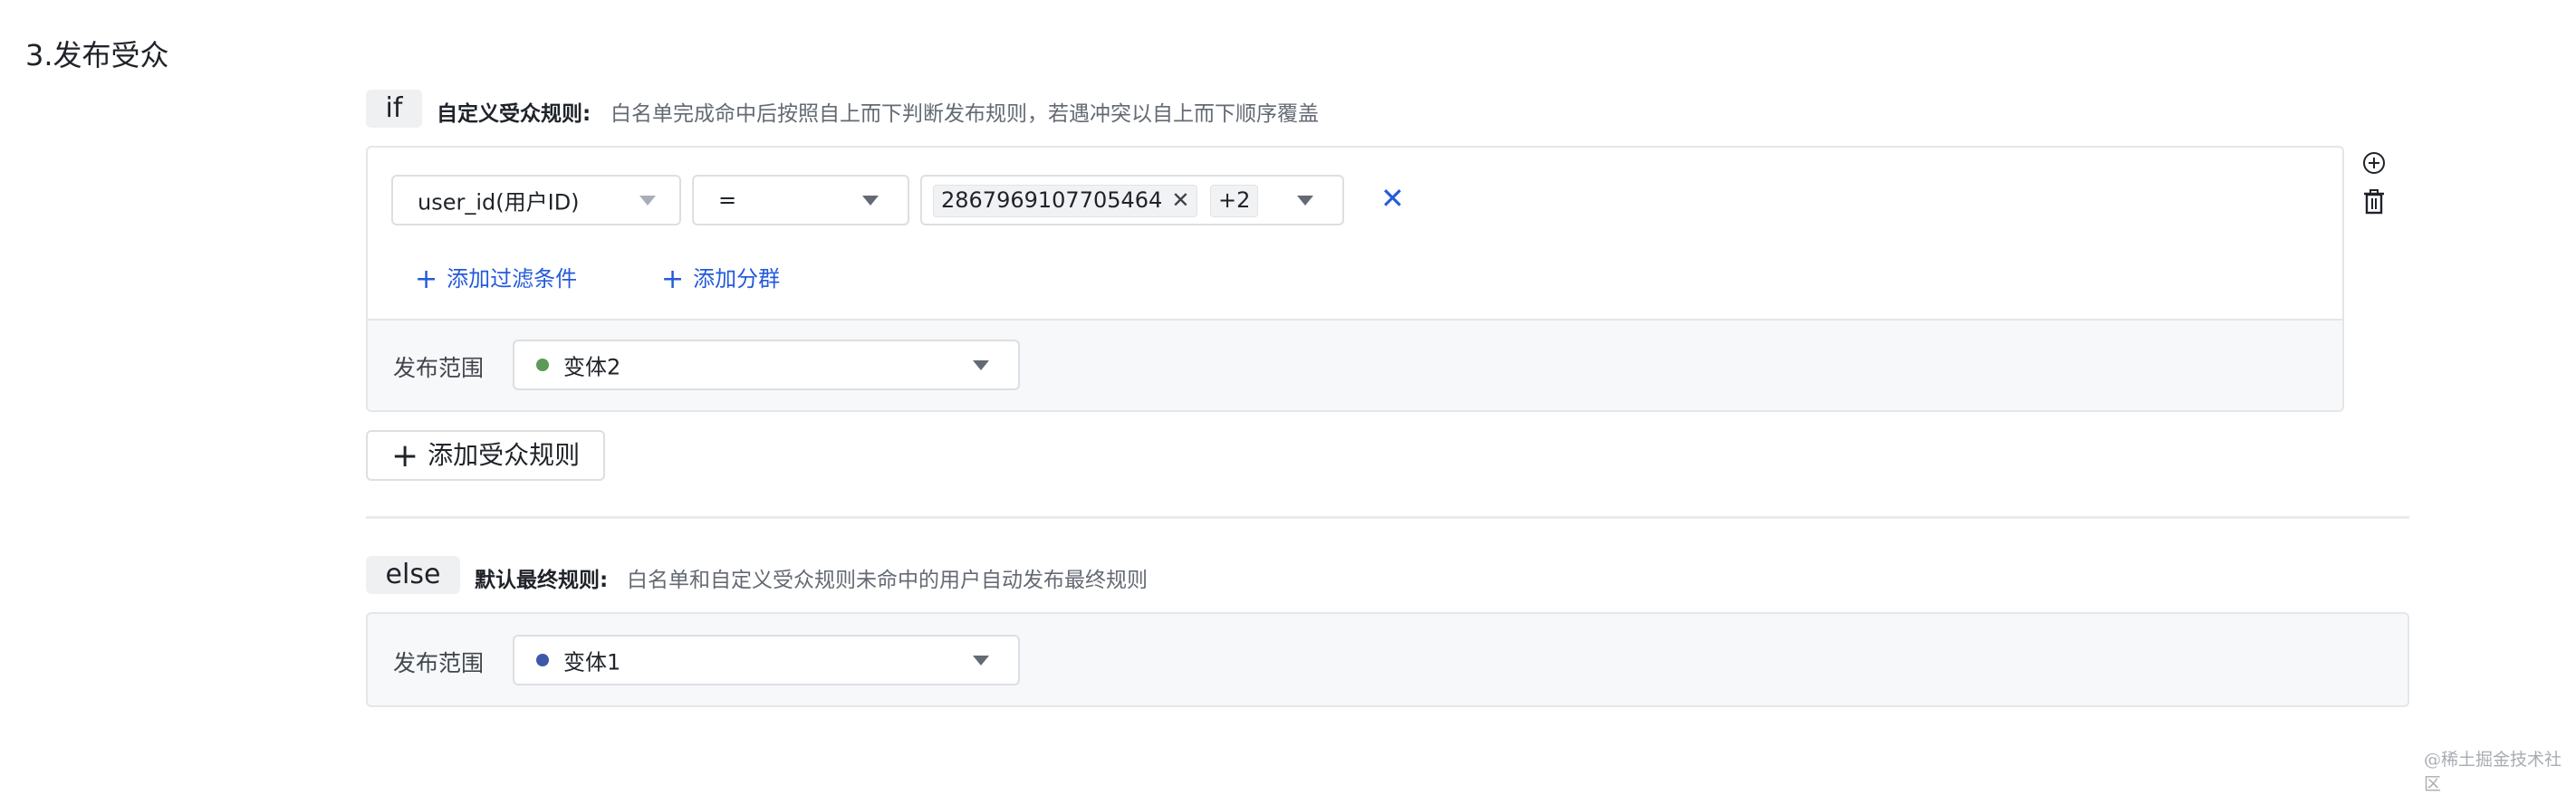 The height and width of the screenshot is (795, 2576). What do you see at coordinates (1392, 198) in the screenshot?
I see `remove-condition-icon: ✕` at bounding box center [1392, 198].